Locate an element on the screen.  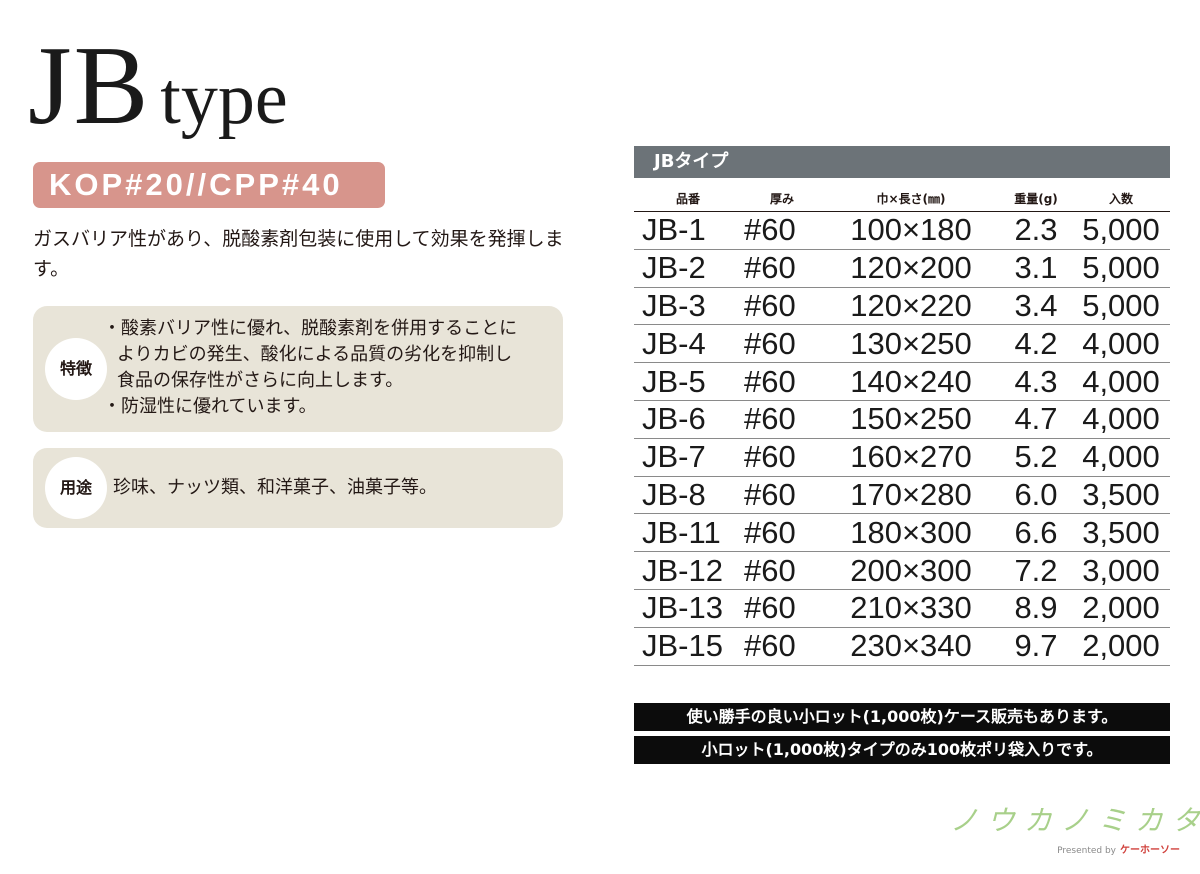
table-title: JBタイプ is located at coordinates (902, 162).